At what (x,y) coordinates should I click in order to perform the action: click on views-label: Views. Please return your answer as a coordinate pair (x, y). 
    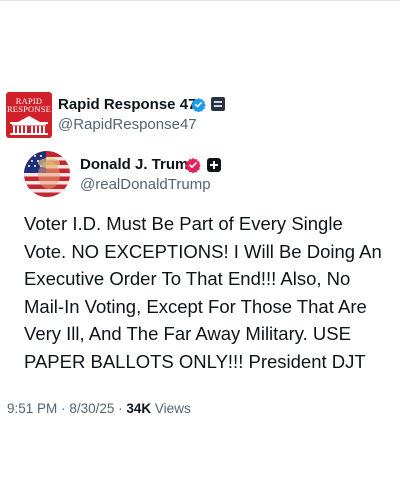
    Looking at the image, I should click on (172, 408).